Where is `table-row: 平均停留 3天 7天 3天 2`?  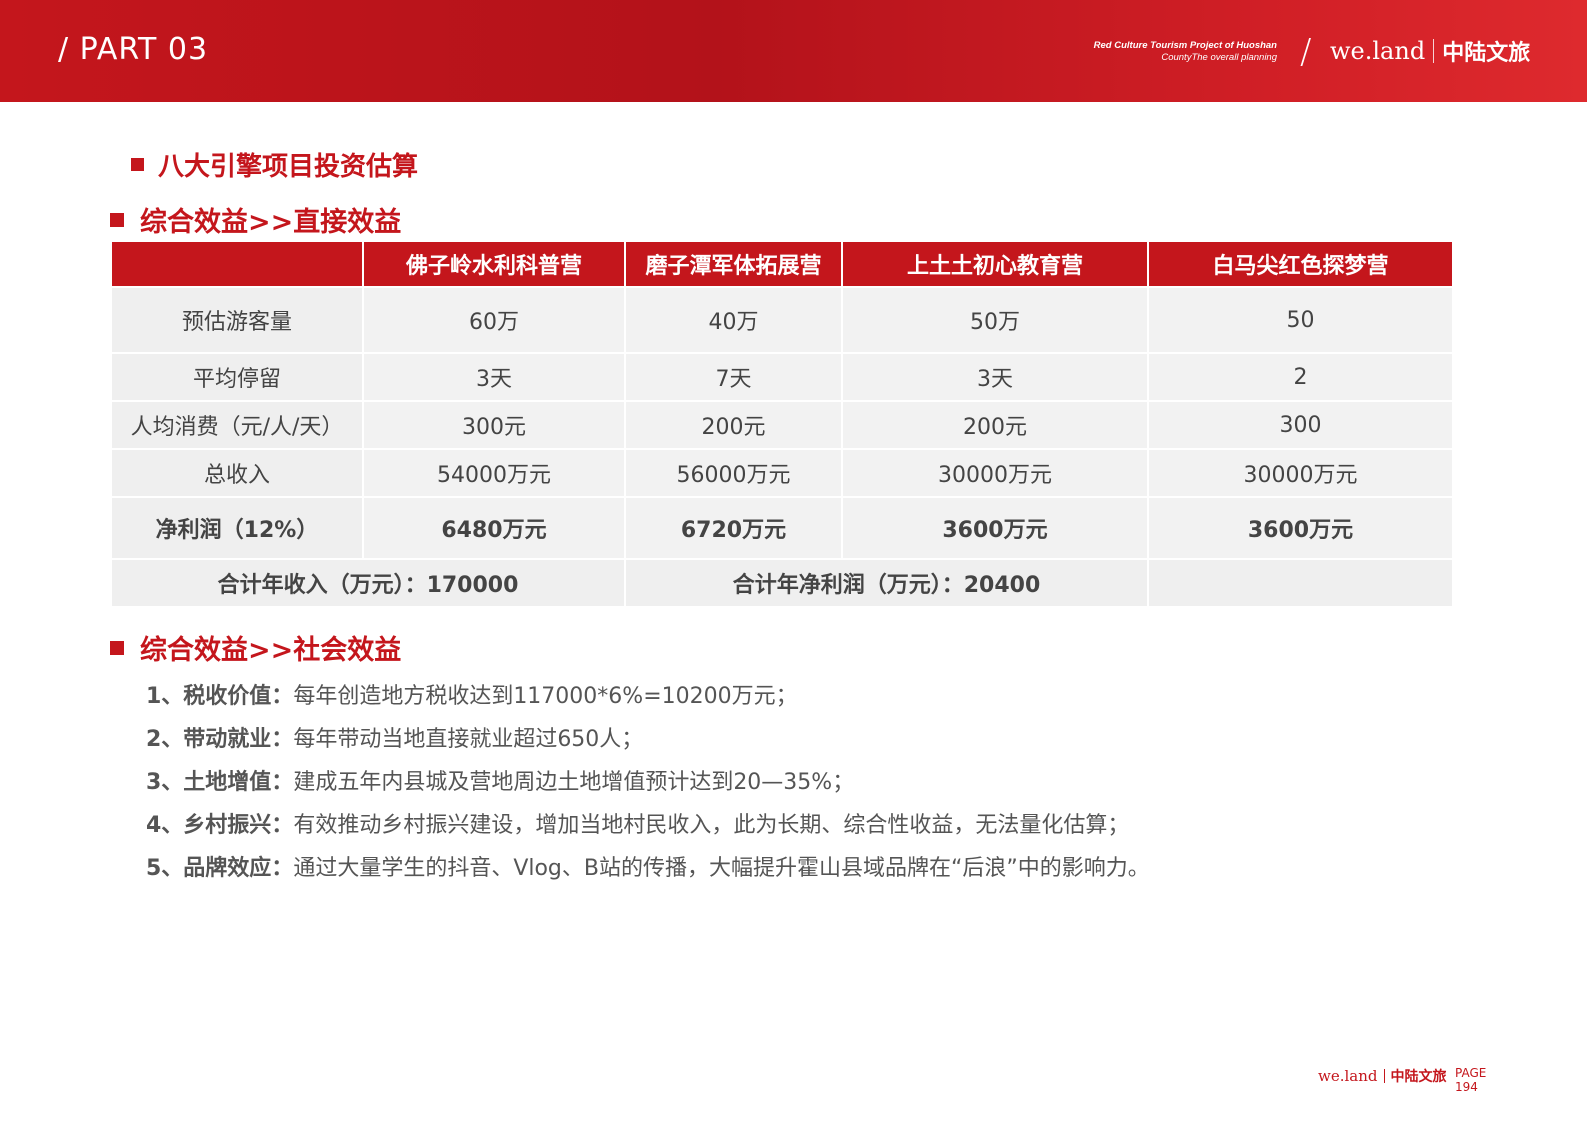
table-row: 平均停留 3天 7天 3天 2 is located at coordinates (782, 377).